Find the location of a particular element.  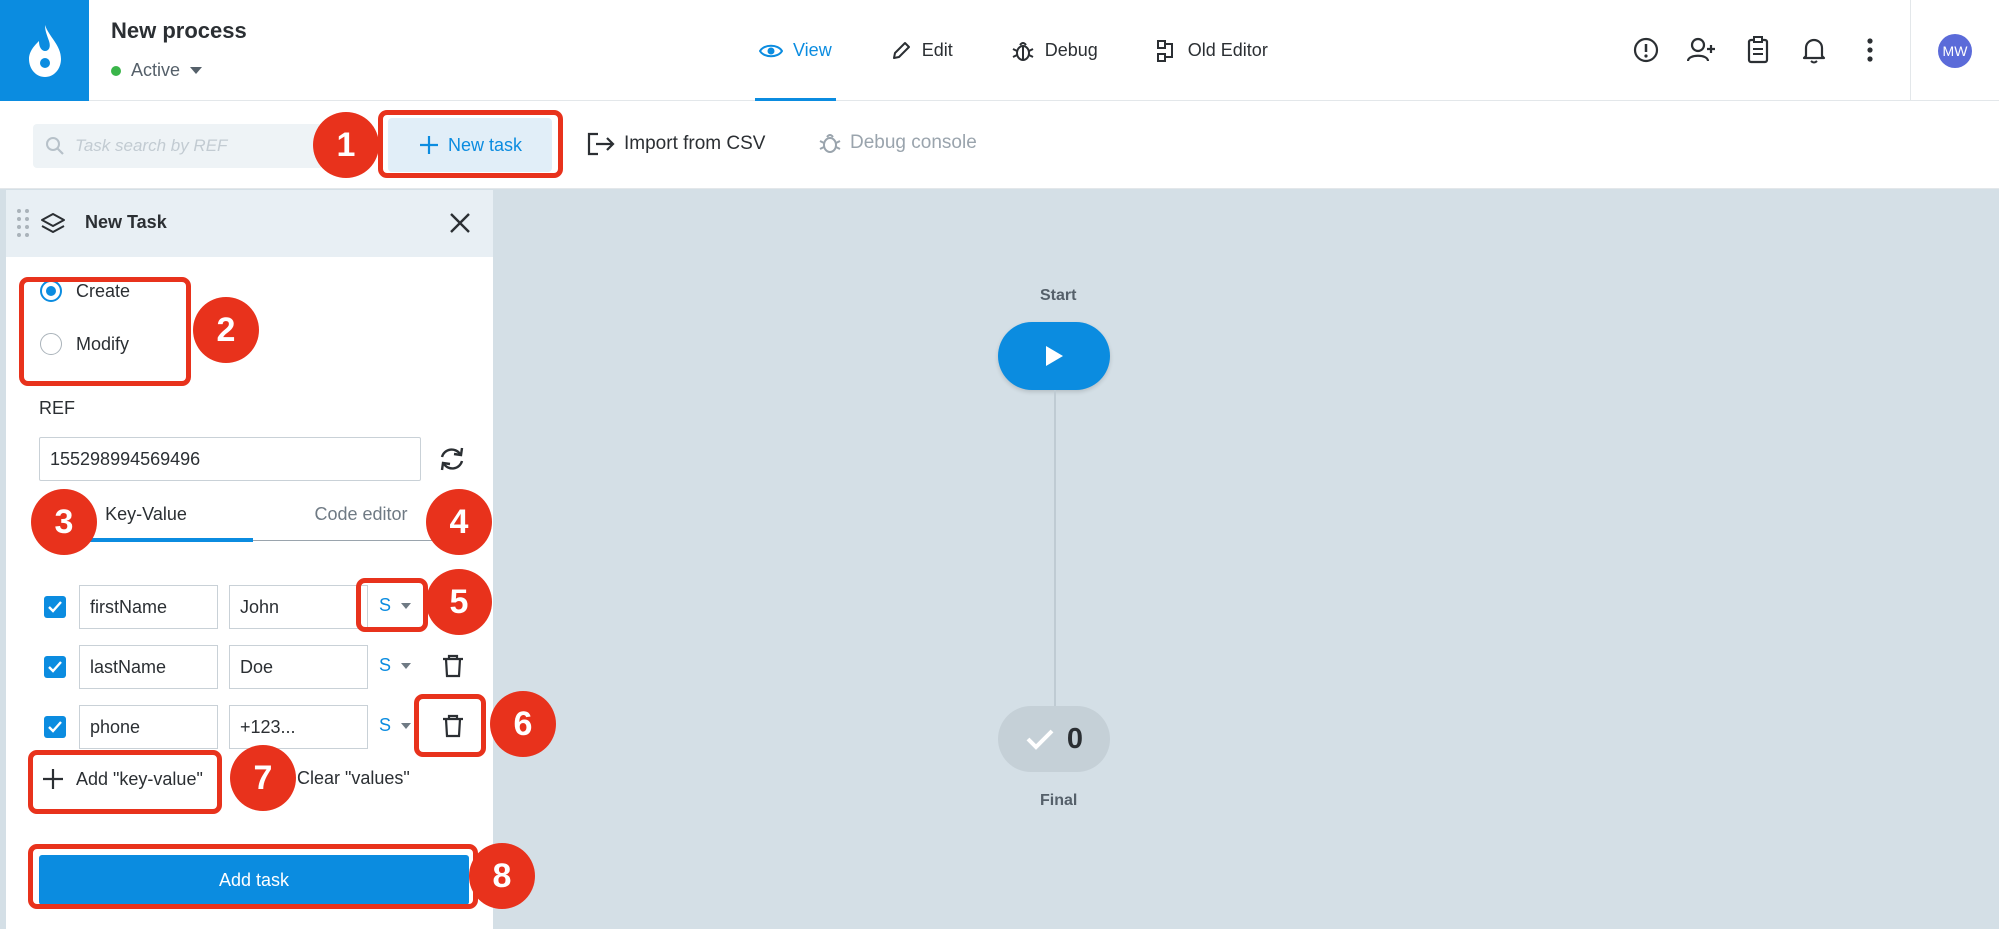

tab-old-editor-label: Old Editor is located at coordinates (1227, 50).